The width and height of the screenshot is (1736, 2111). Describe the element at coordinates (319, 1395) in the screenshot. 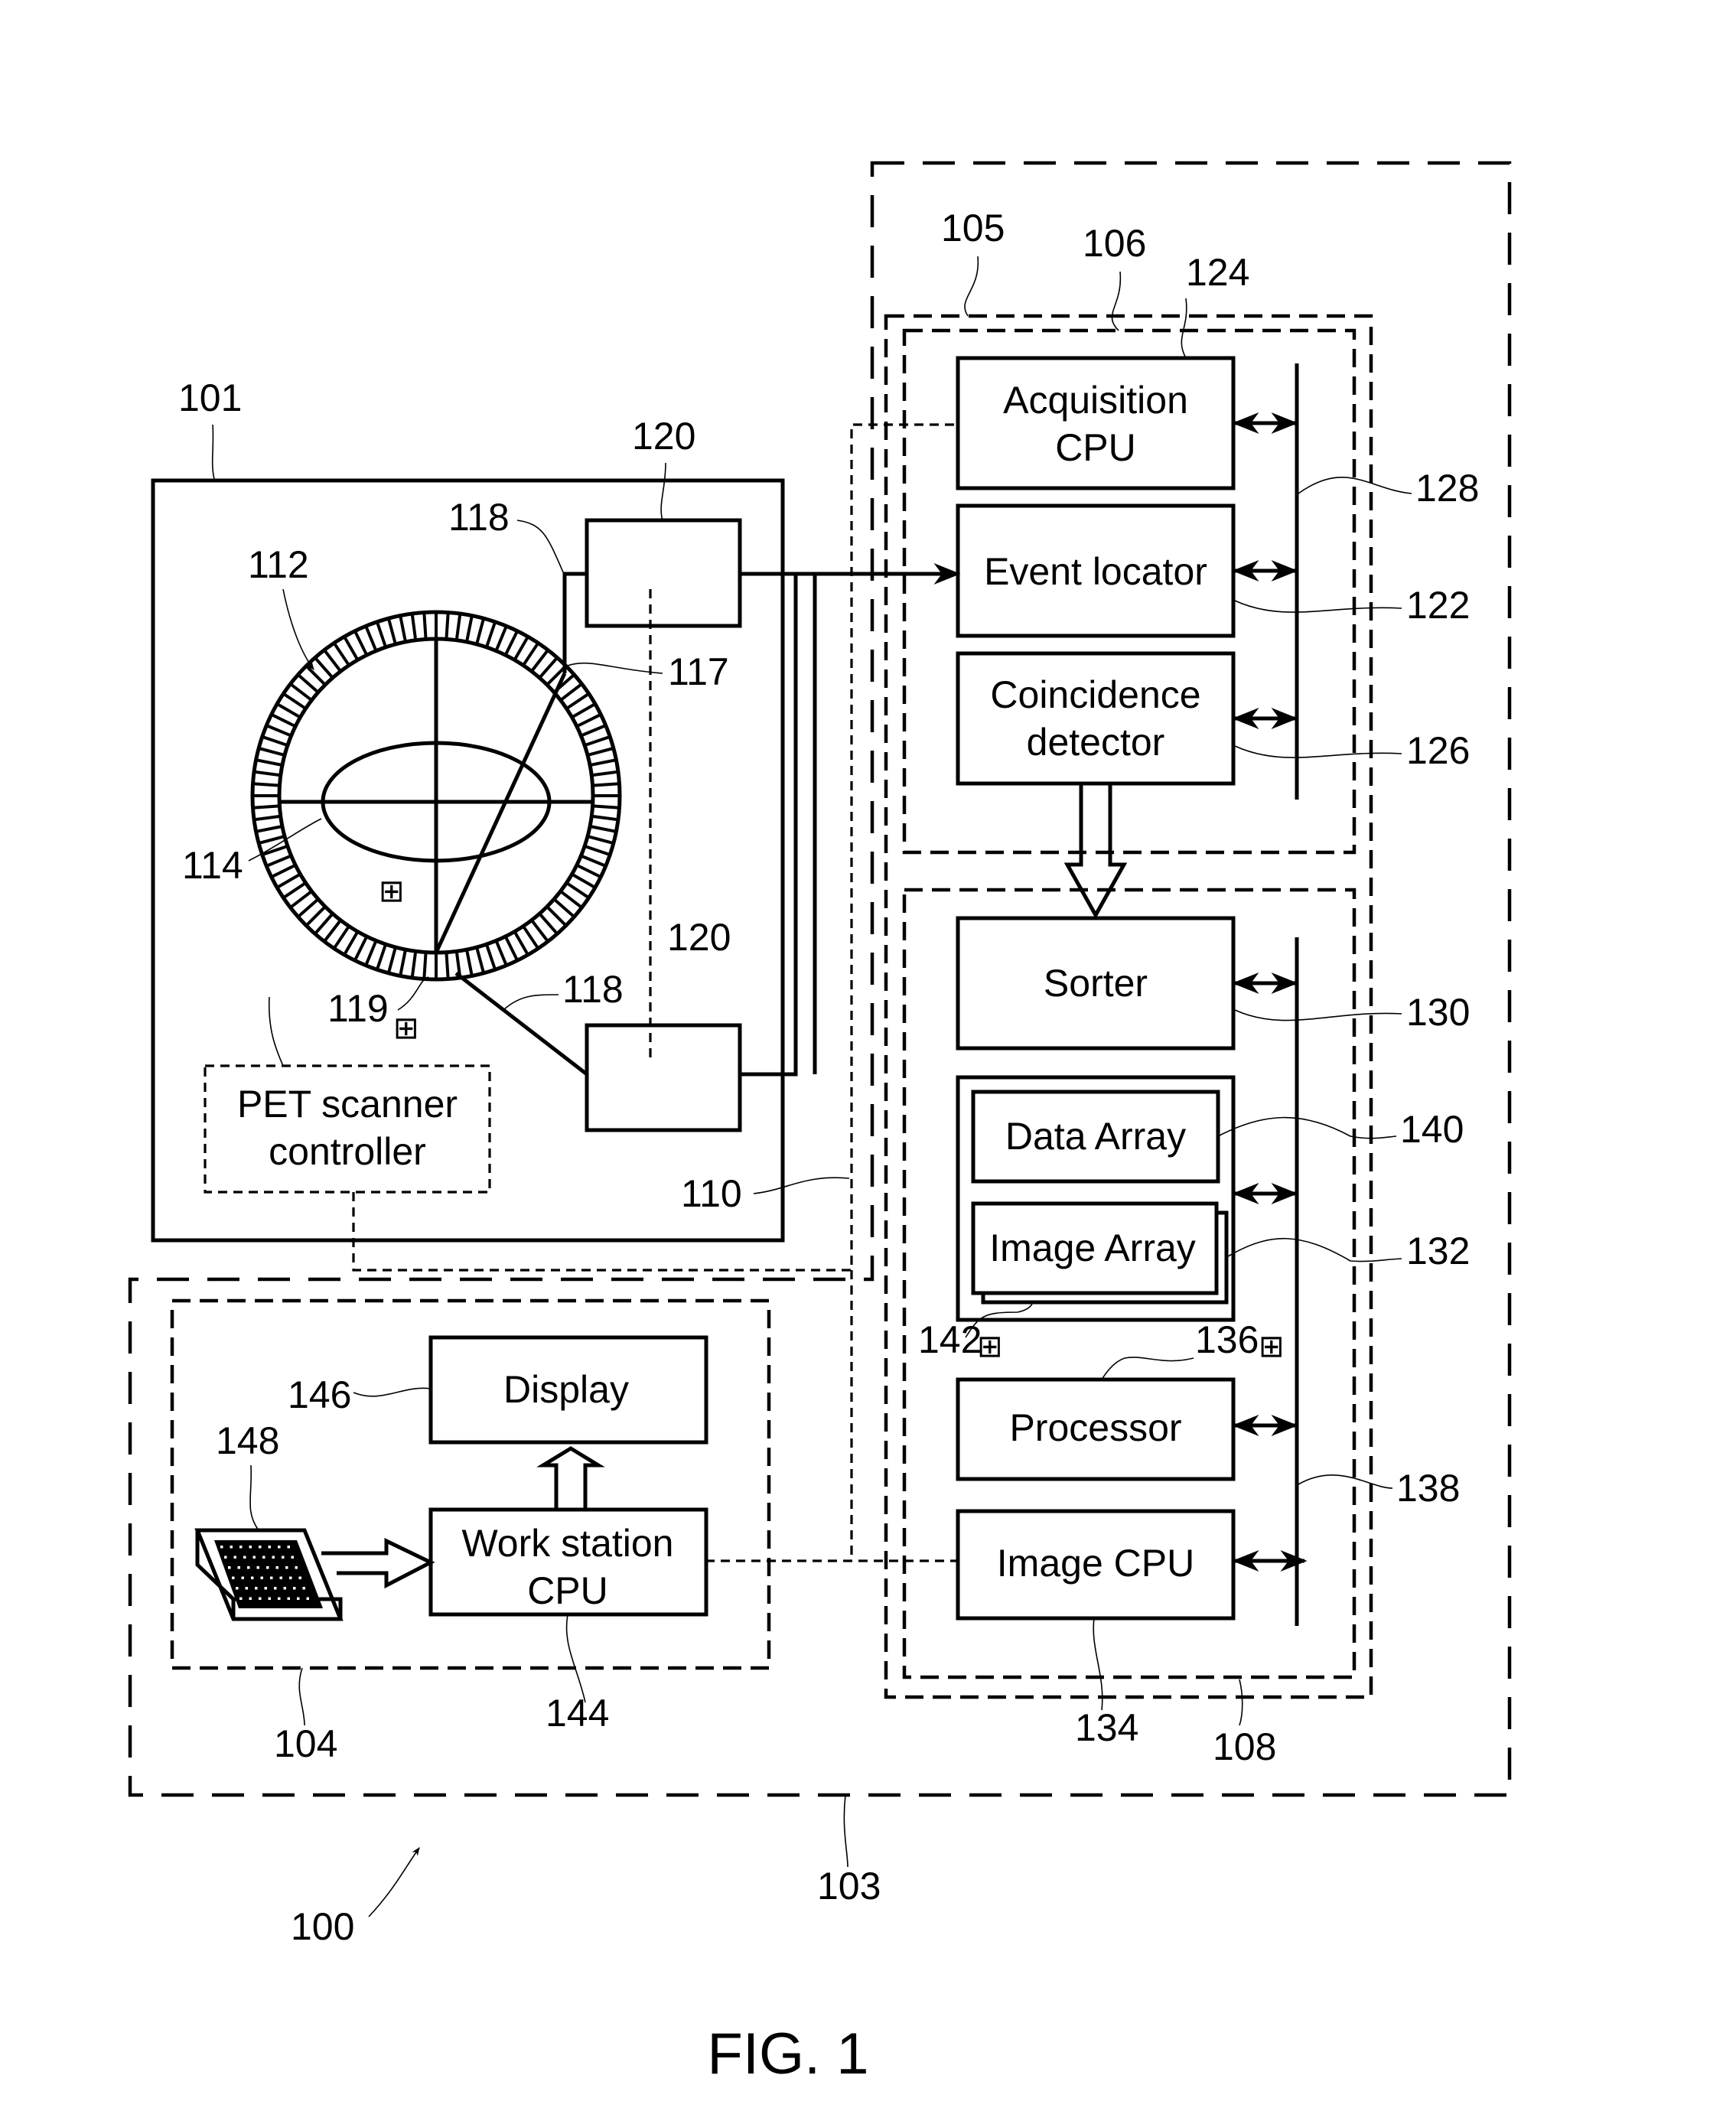

I see `ref-146: 146` at that location.